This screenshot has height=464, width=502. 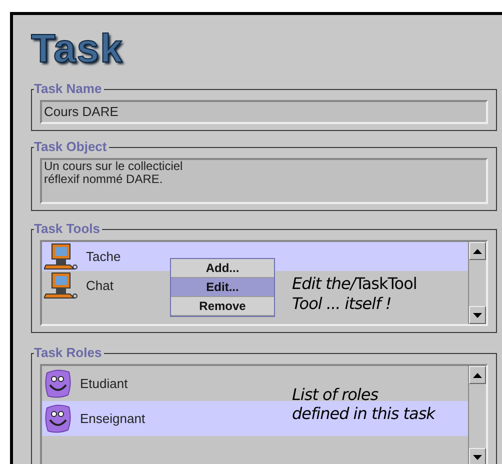 I want to click on list-item-label: Etudiant, so click(x=104, y=383).